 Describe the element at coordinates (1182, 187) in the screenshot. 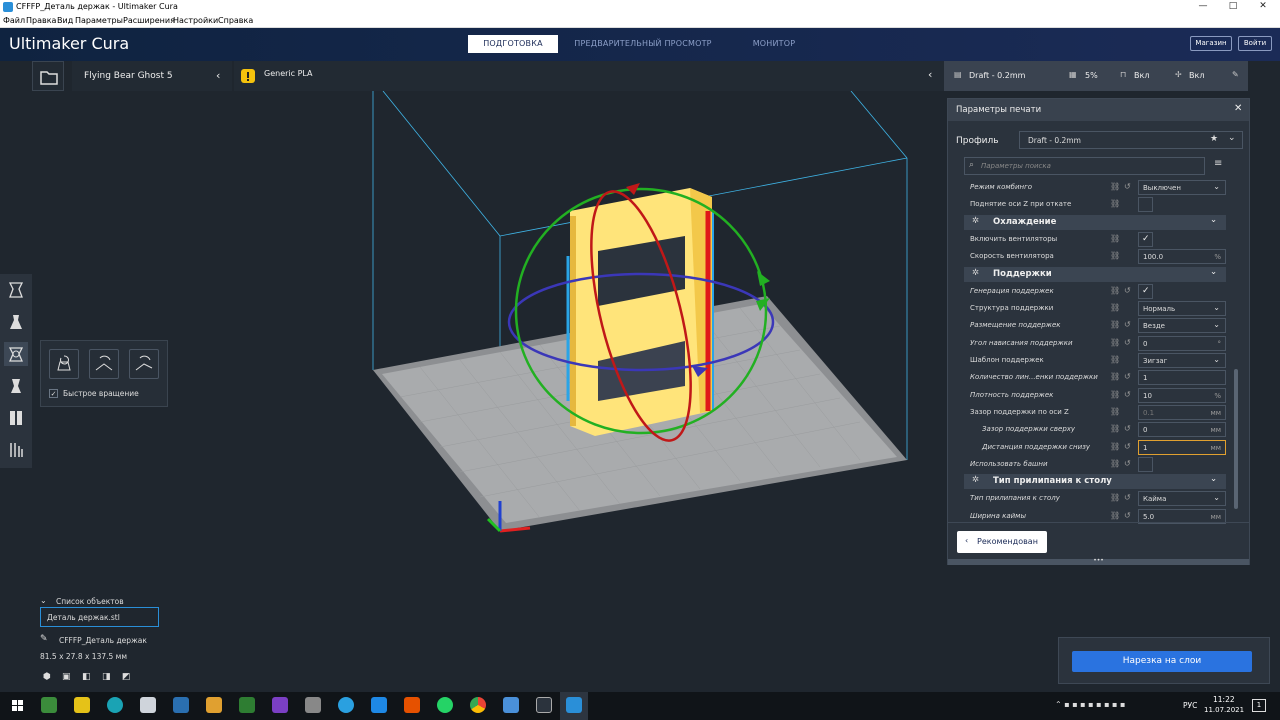

I see `setting-dropdown: Выключен ⌄` at that location.